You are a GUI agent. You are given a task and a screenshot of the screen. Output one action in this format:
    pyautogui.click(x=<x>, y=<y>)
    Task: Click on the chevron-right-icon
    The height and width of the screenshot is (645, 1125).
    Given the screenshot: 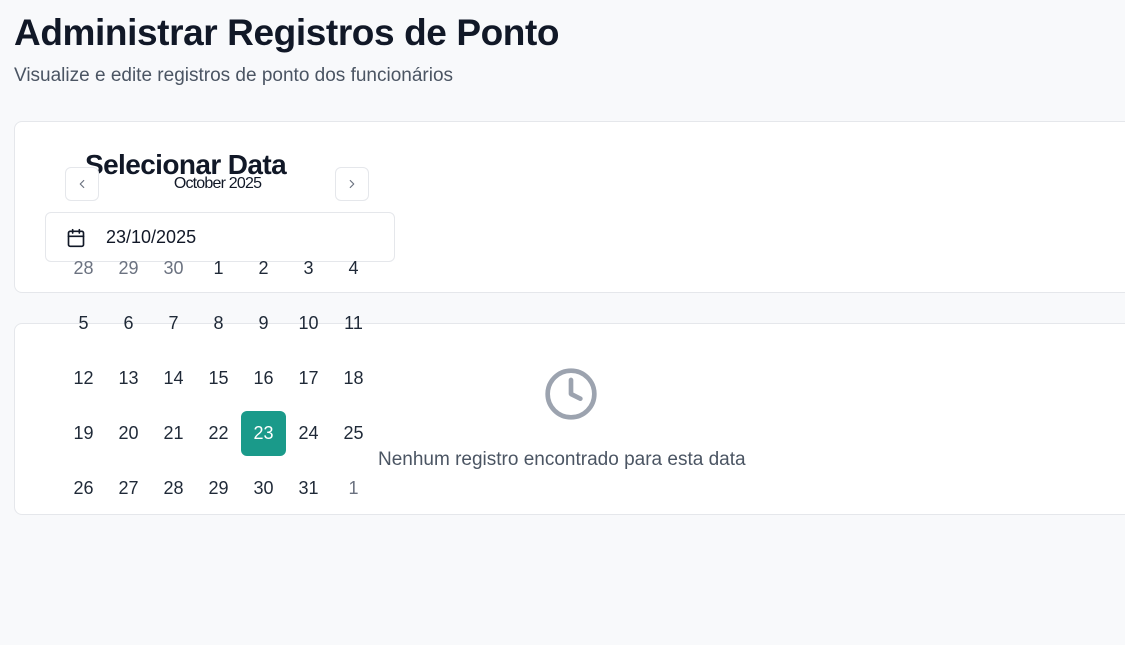 What is the action you would take?
    pyautogui.click(x=352, y=184)
    